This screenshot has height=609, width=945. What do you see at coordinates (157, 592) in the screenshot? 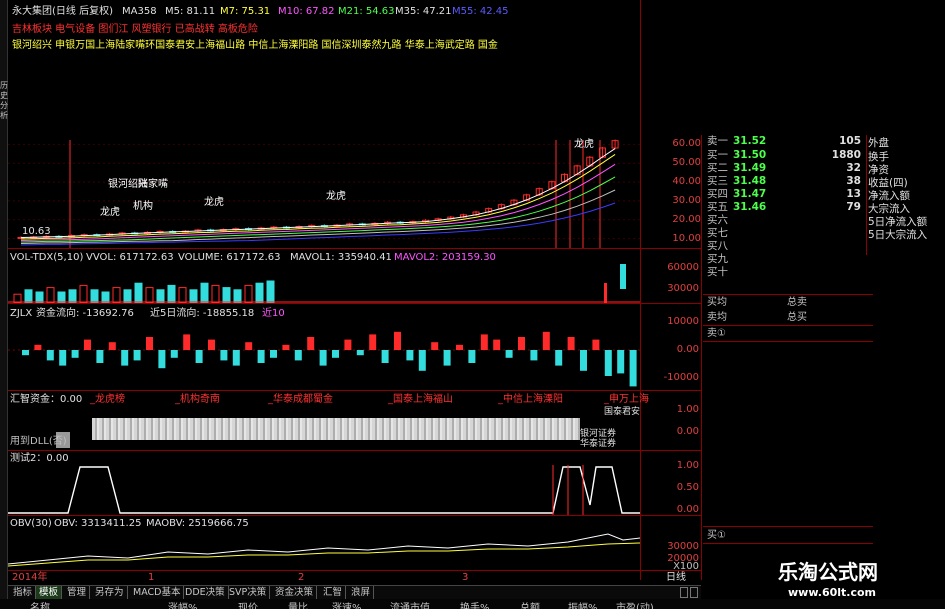
I see `tab-macd: MACD基本` at bounding box center [157, 592].